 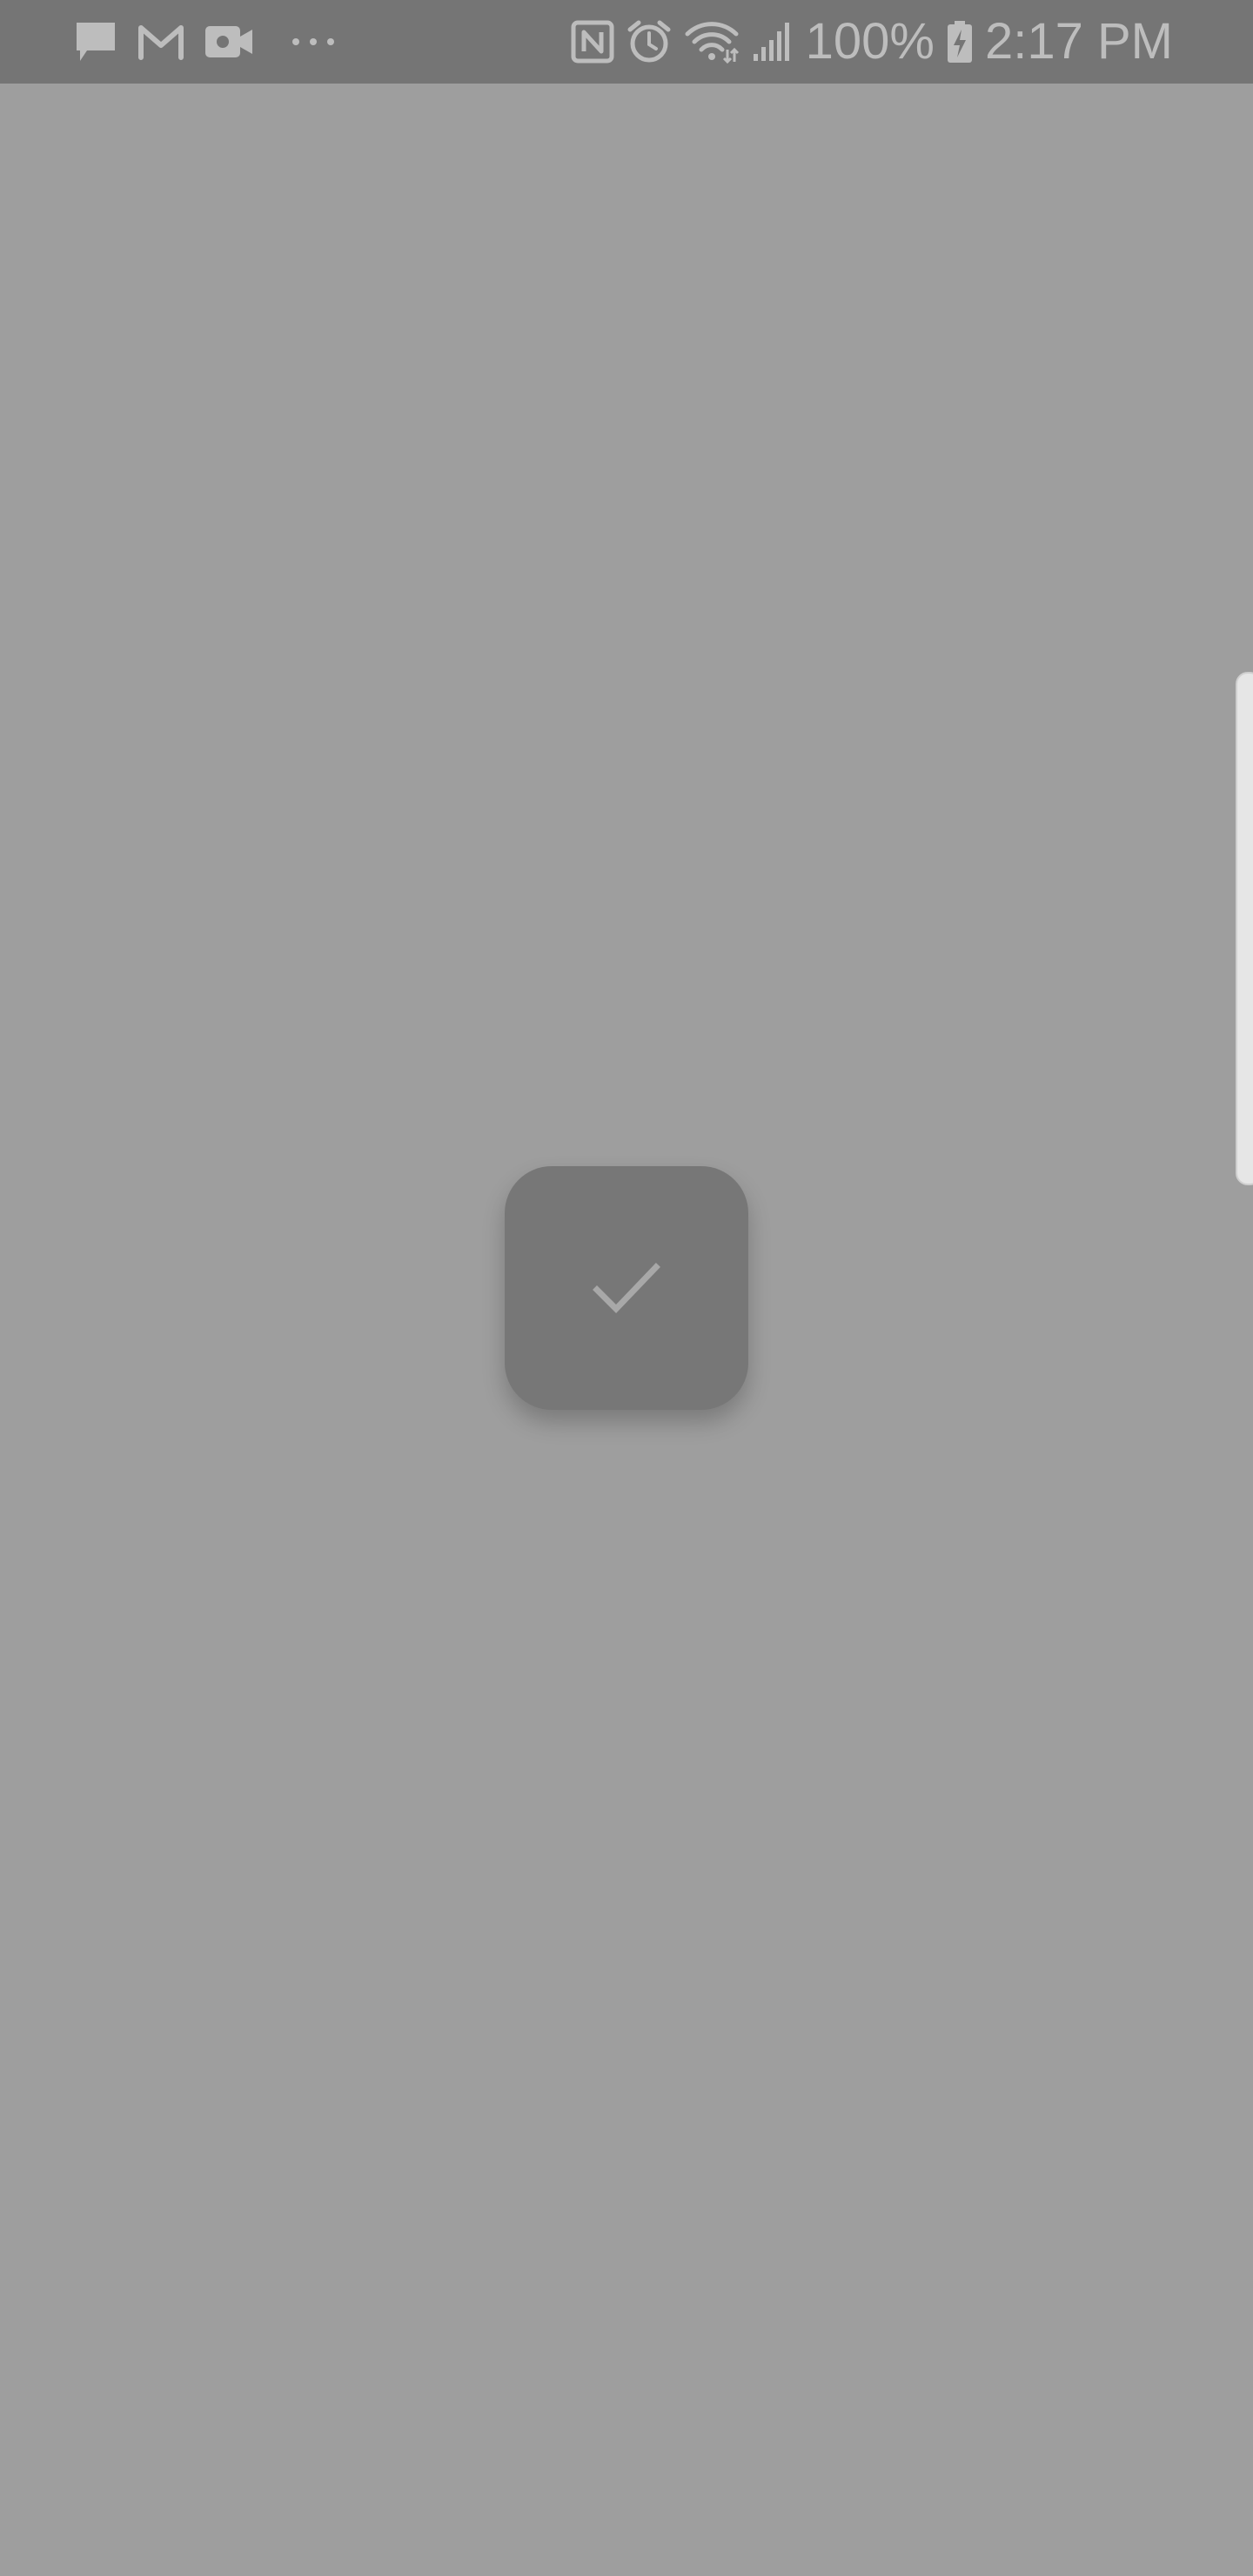 What do you see at coordinates (1079, 41) in the screenshot?
I see `clock-time: 2:17 PM` at bounding box center [1079, 41].